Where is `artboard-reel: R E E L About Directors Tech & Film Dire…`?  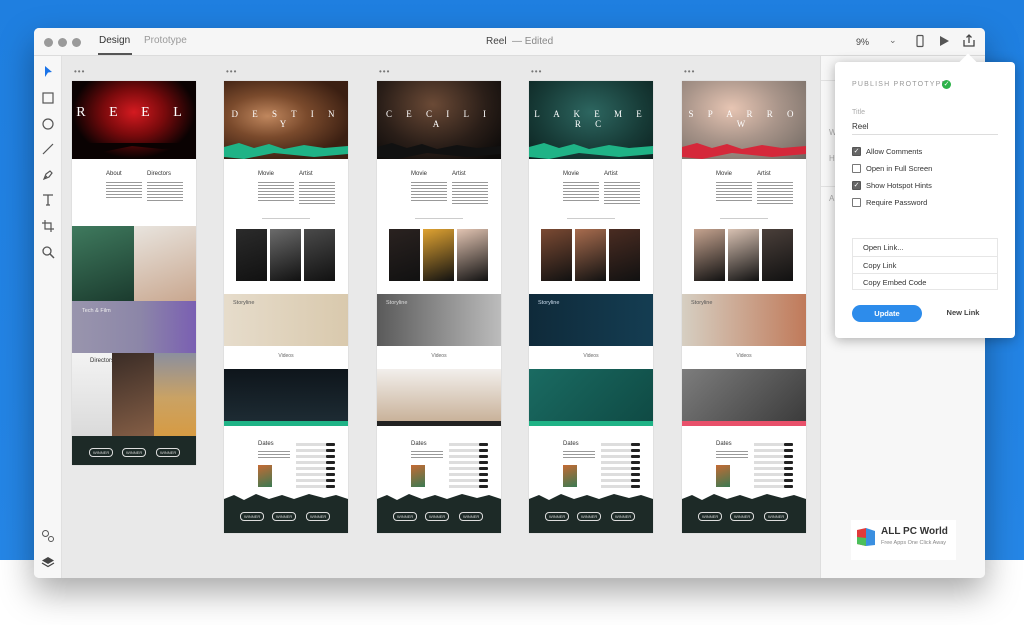 artboard-reel: R E E L About Directors Tech & Film Dire… is located at coordinates (134, 273).